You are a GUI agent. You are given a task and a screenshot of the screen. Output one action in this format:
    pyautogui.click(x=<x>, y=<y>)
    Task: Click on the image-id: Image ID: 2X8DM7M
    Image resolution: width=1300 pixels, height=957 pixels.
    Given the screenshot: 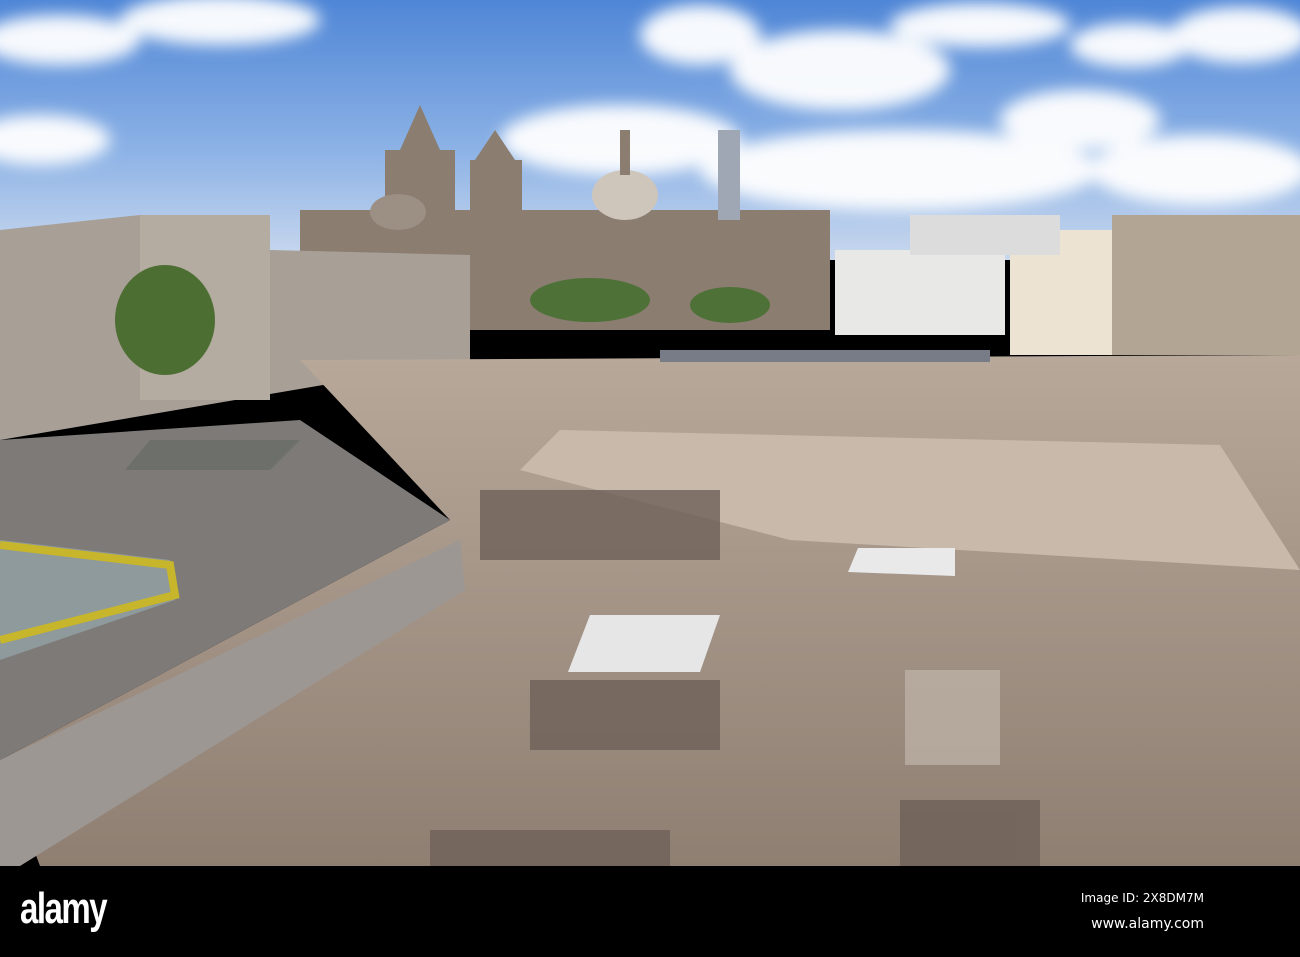 What is the action you would take?
    pyautogui.click(x=1142, y=898)
    